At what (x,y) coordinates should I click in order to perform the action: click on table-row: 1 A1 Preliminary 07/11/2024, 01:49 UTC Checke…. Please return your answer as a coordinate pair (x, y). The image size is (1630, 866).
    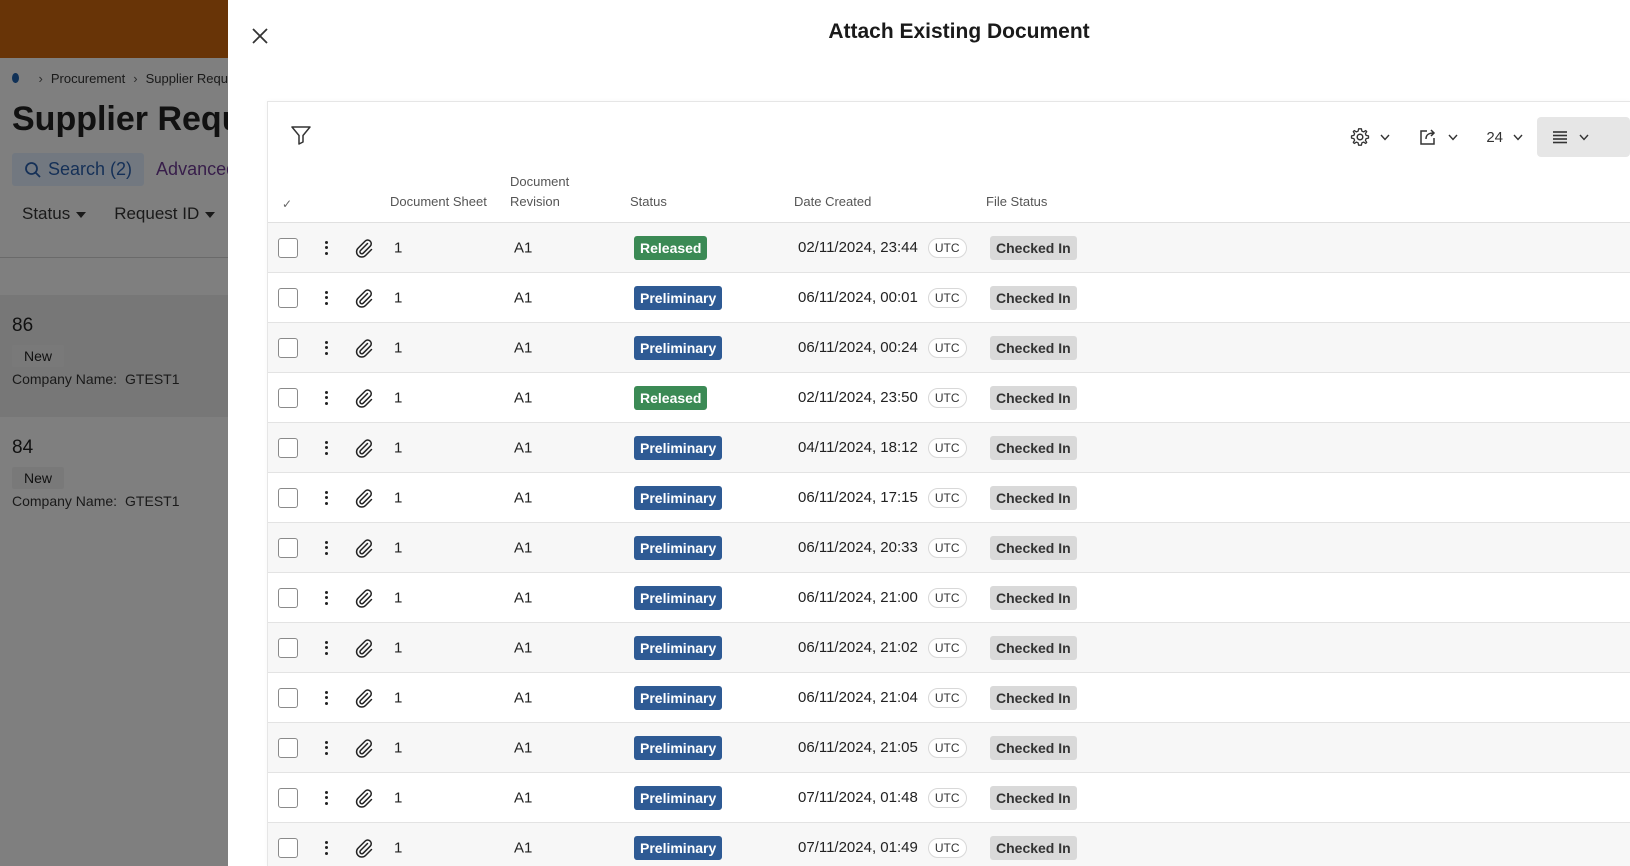
    Looking at the image, I should click on (949, 844).